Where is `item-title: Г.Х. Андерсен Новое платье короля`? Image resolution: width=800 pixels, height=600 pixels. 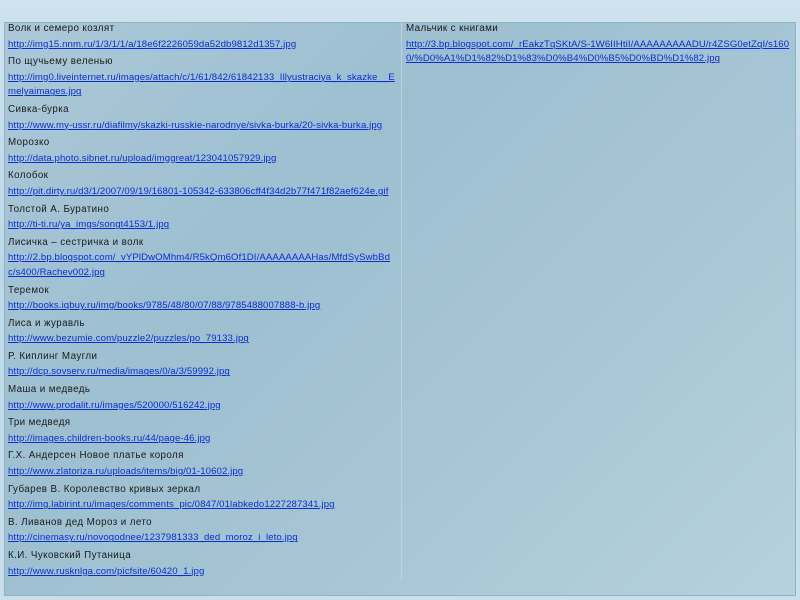
item-title: Г.Х. Андерсен Новое платье короля is located at coordinates (96, 456).